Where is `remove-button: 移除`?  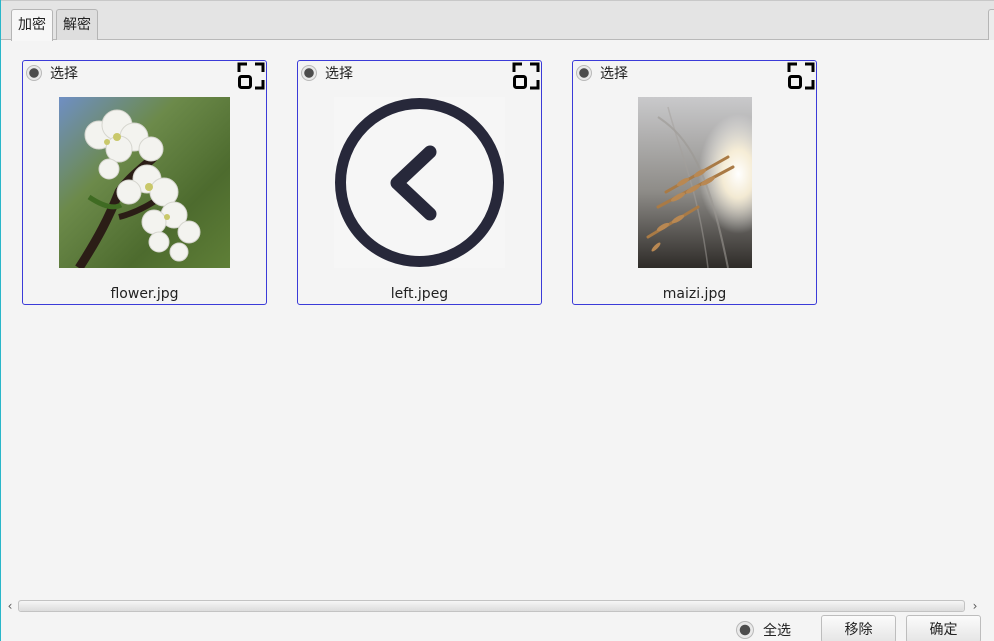
remove-button: 移除 is located at coordinates (858, 628).